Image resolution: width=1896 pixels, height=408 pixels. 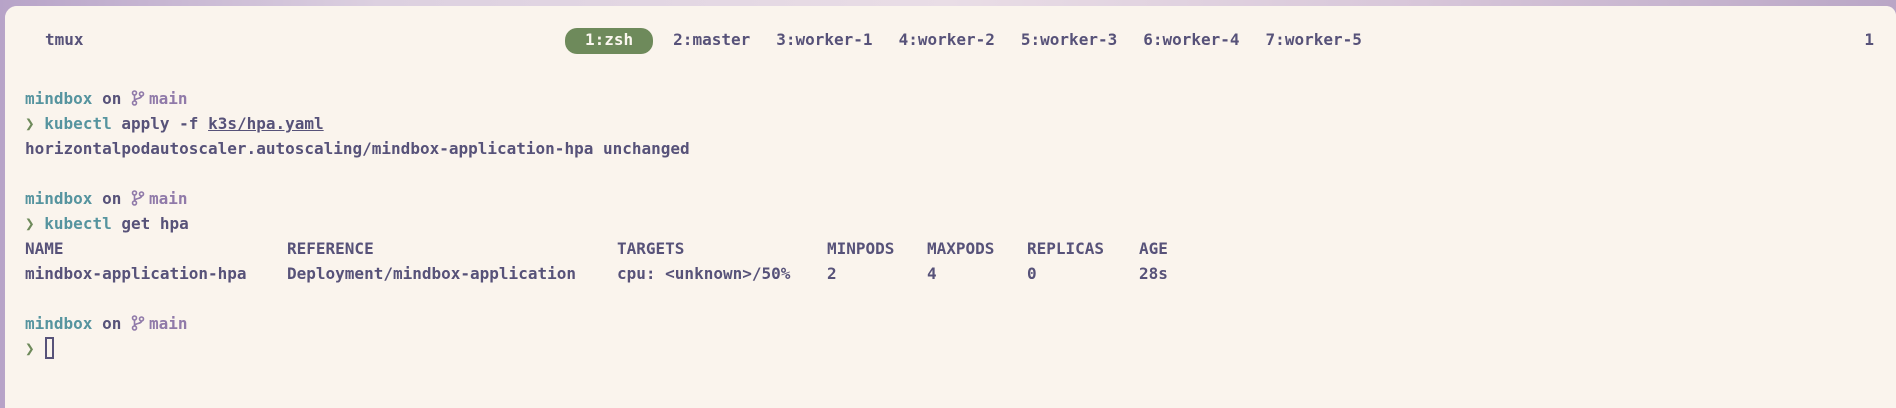 I want to click on column-header-replicas: REPLICAS, so click(x=1066, y=248).